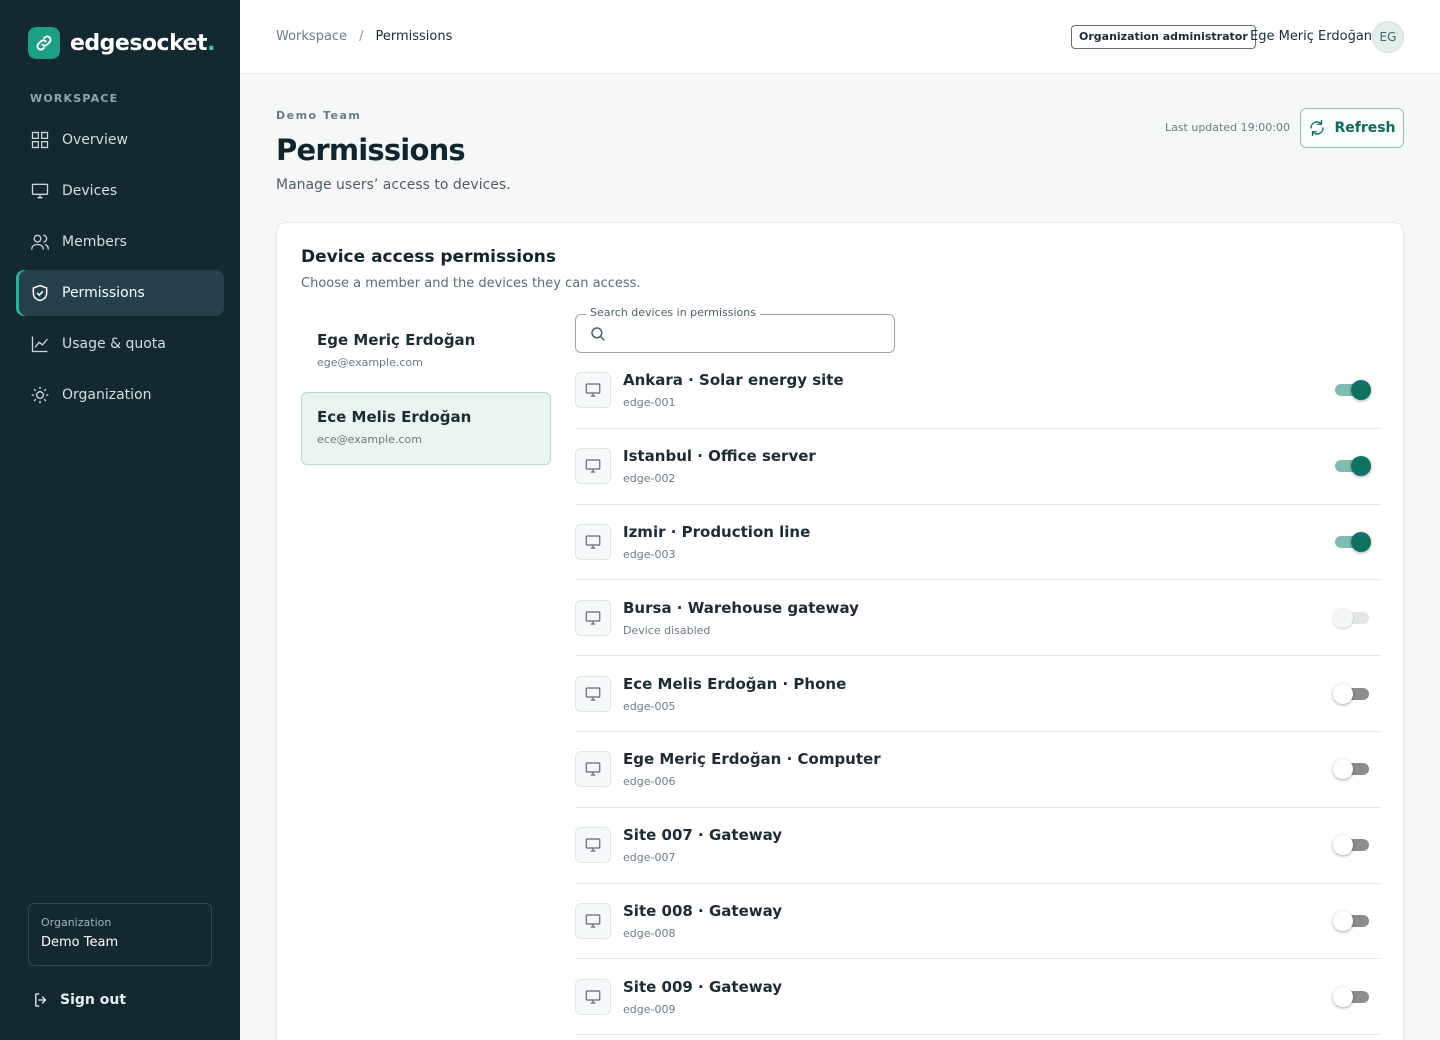  Describe the element at coordinates (311, 36) in the screenshot. I see `breadcrumb-workspace: Workspace` at that location.